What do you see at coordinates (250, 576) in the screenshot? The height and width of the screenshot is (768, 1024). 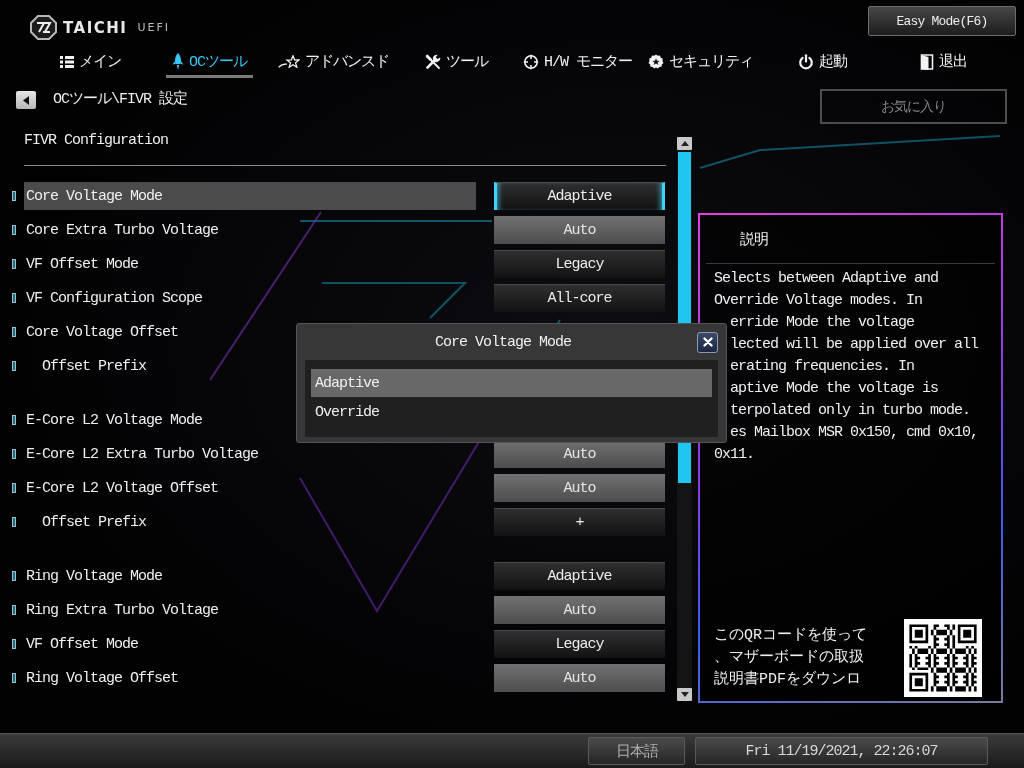 I see `setting-label: Ring Voltage Mode` at bounding box center [250, 576].